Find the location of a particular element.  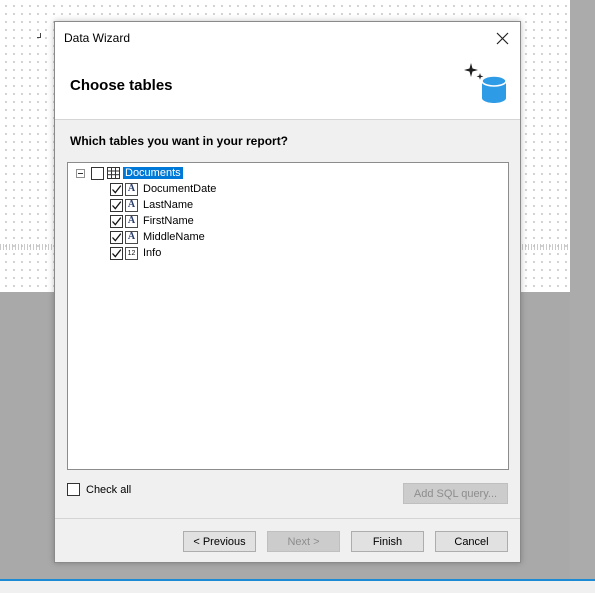

footer-separator is located at coordinates (287, 518).